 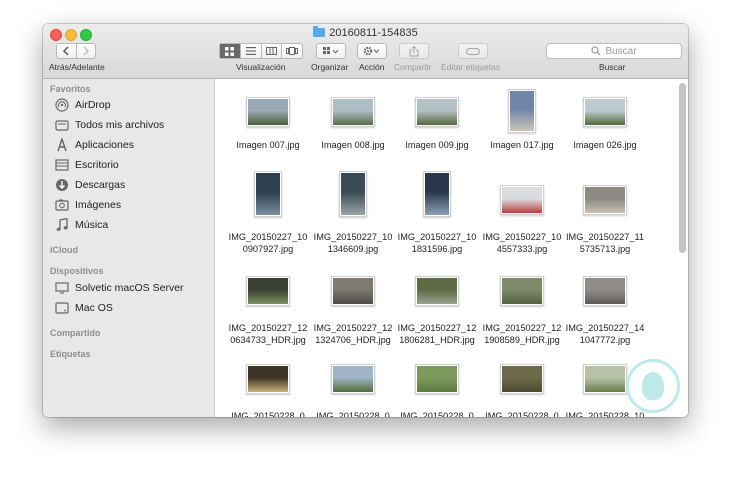 I want to click on file-name-line2: 1908589_HDR.jpg, so click(x=522, y=340).